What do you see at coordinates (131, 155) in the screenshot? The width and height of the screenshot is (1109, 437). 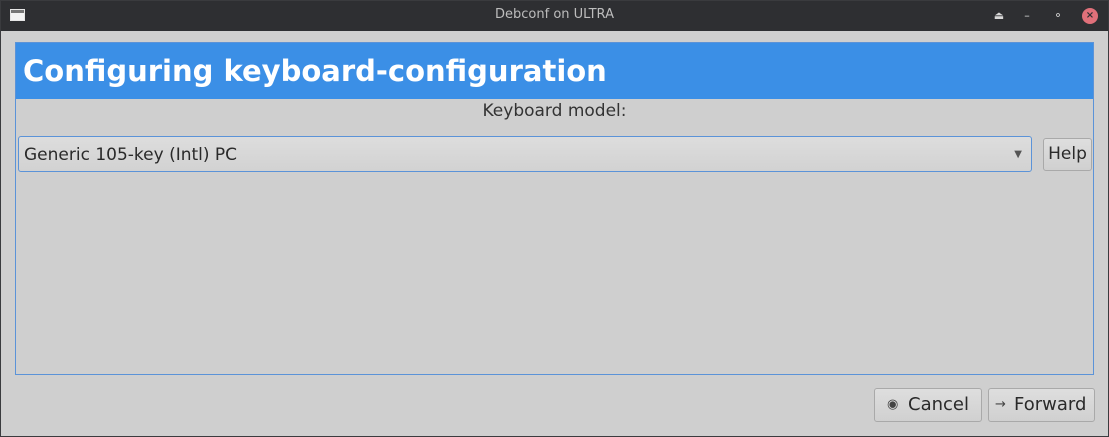 I see `selected-value: Generic 105-key (Intl) PC` at bounding box center [131, 155].